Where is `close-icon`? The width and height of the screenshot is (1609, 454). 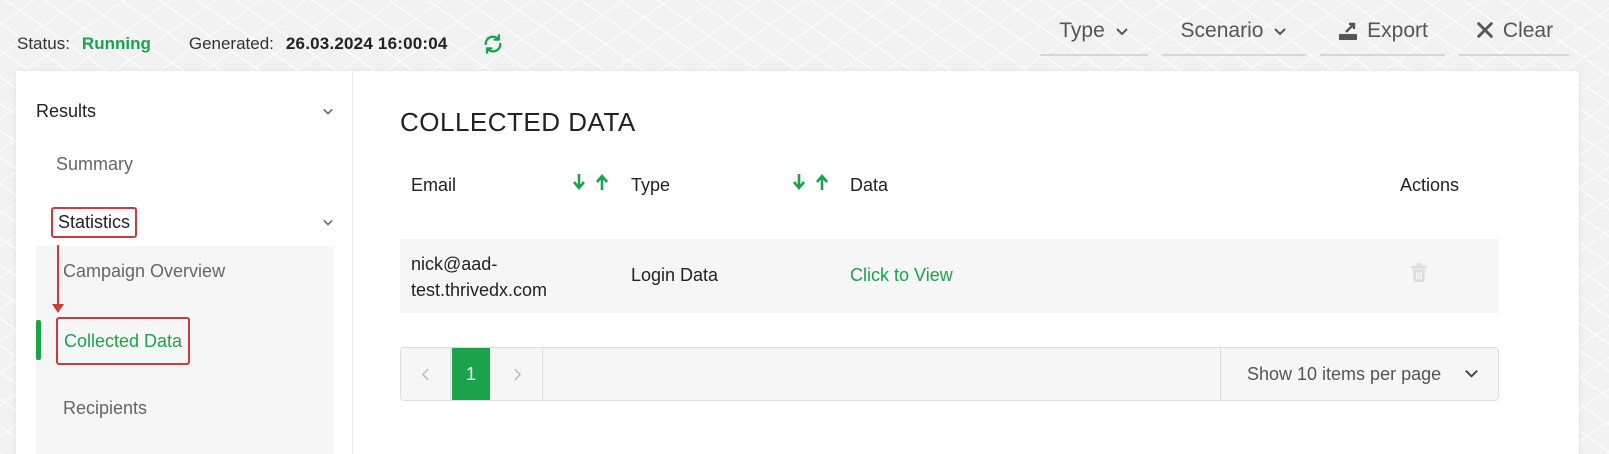 close-icon is located at coordinates (1485, 31).